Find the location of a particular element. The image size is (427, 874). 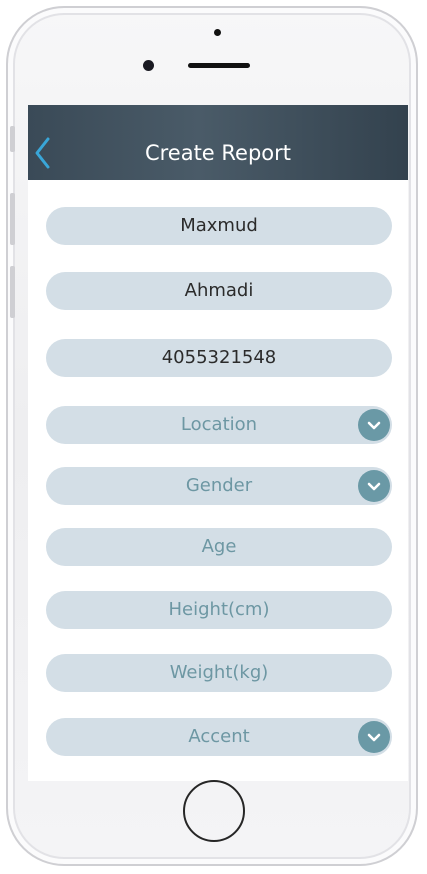

height-field: Height(cm) is located at coordinates (219, 610).